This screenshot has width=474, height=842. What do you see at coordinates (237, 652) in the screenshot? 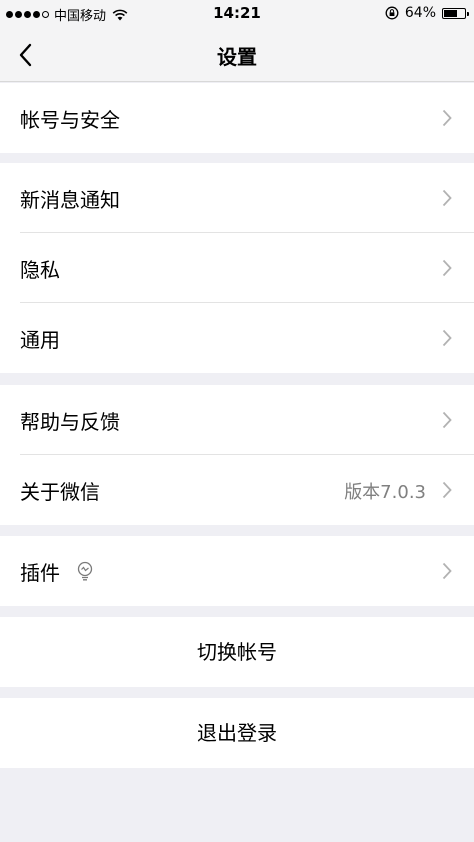
I see `switch-account-button: 切换帐号` at bounding box center [237, 652].